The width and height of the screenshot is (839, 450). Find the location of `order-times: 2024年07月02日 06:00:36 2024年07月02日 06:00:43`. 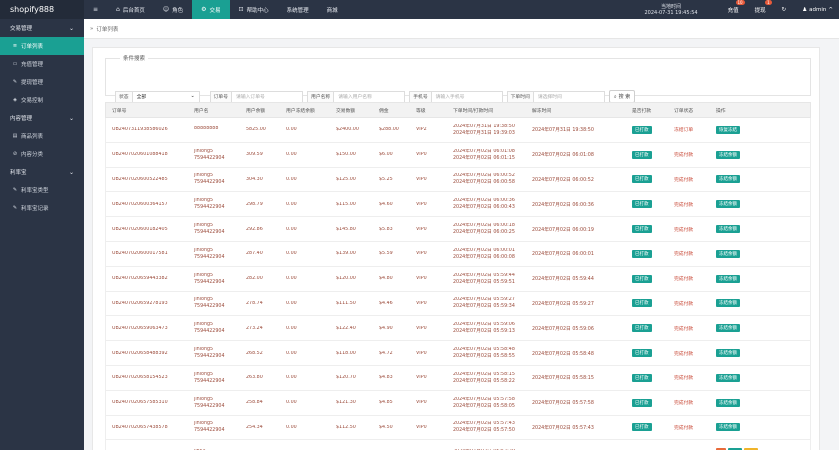

order-times: 2024年07月02日 06:00:36 2024年07月02日 06:00:43 is located at coordinates (486, 204).